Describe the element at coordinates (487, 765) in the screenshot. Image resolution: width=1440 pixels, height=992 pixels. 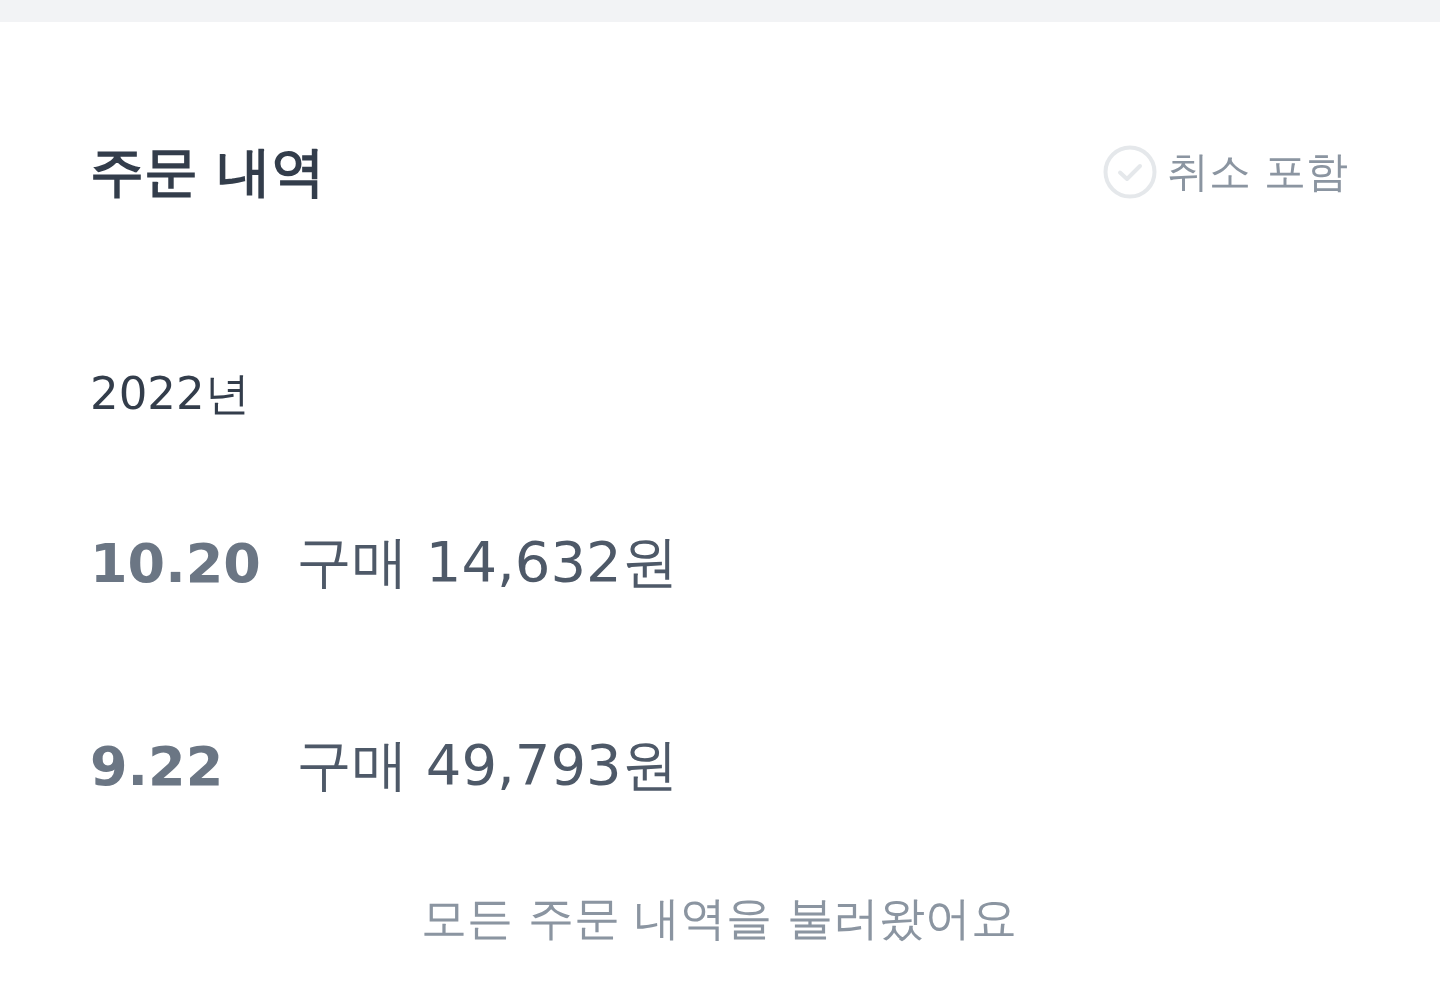
I see `order-summary: 구매 49,793원` at that location.